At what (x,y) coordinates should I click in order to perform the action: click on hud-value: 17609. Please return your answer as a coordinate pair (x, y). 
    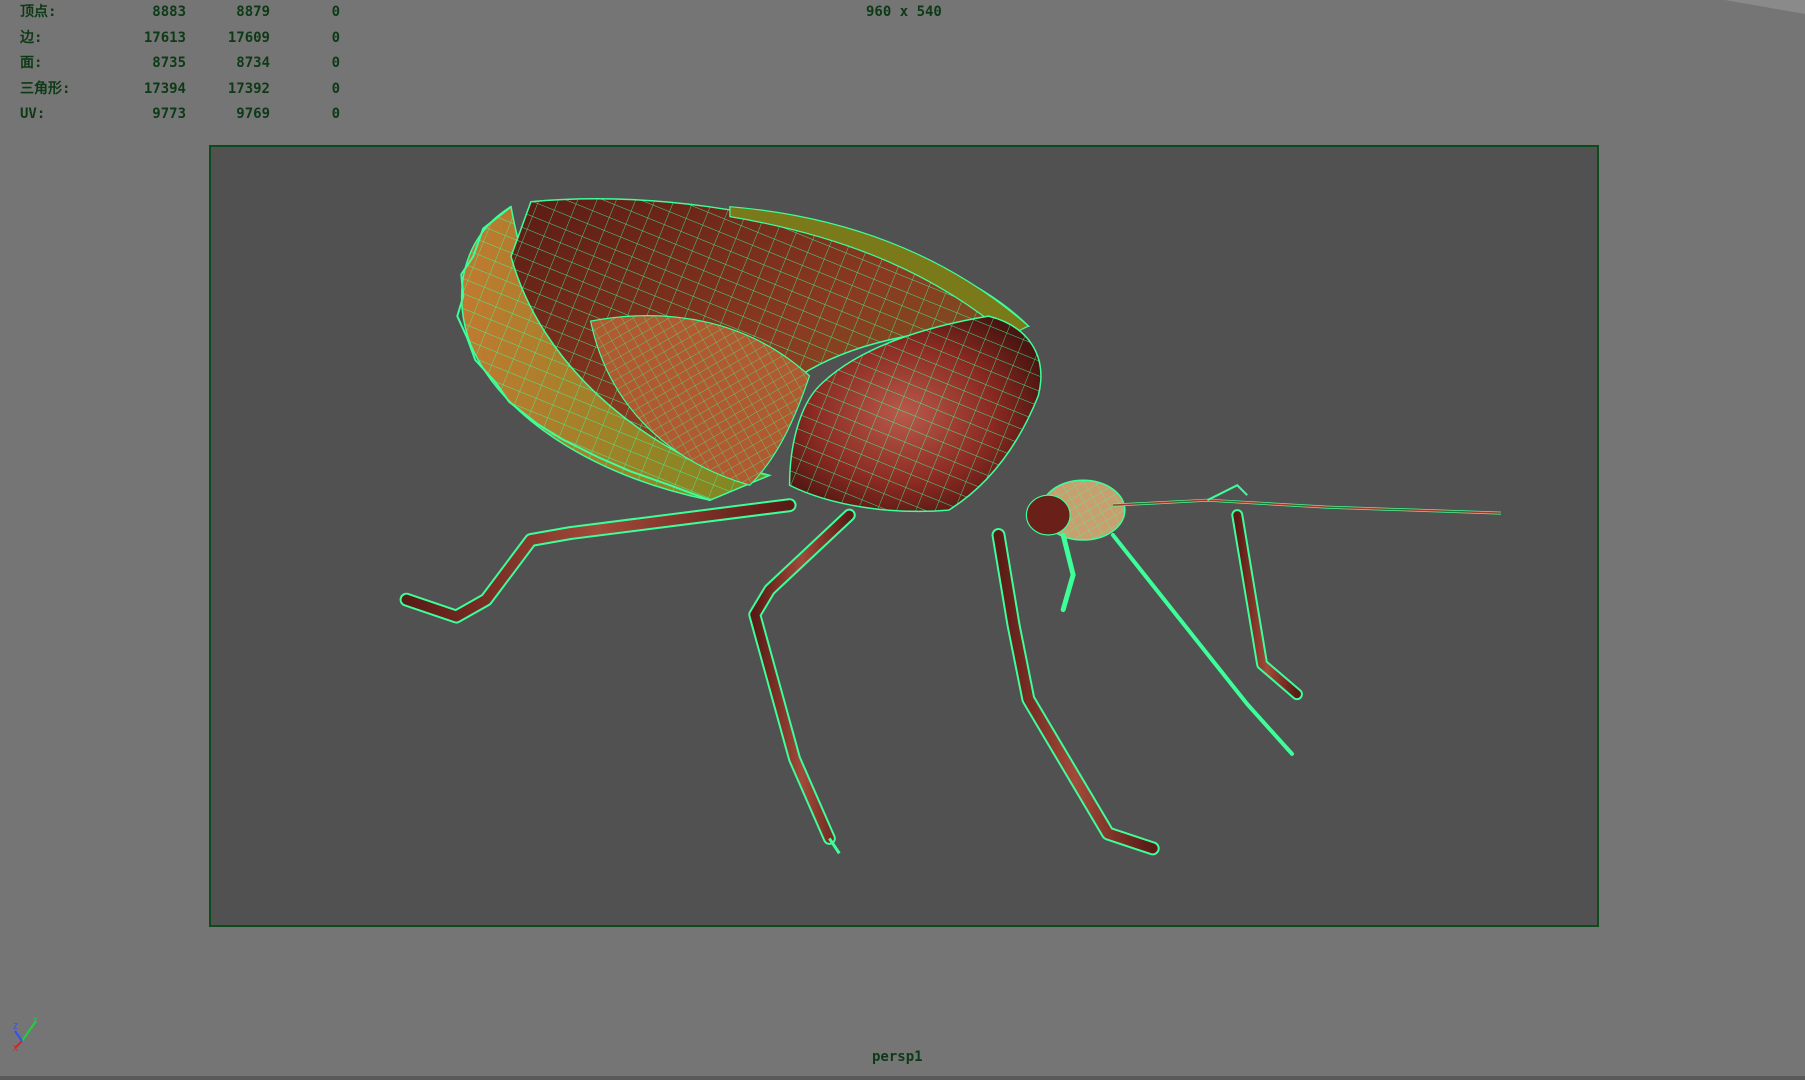
    Looking at the image, I should click on (248, 37).